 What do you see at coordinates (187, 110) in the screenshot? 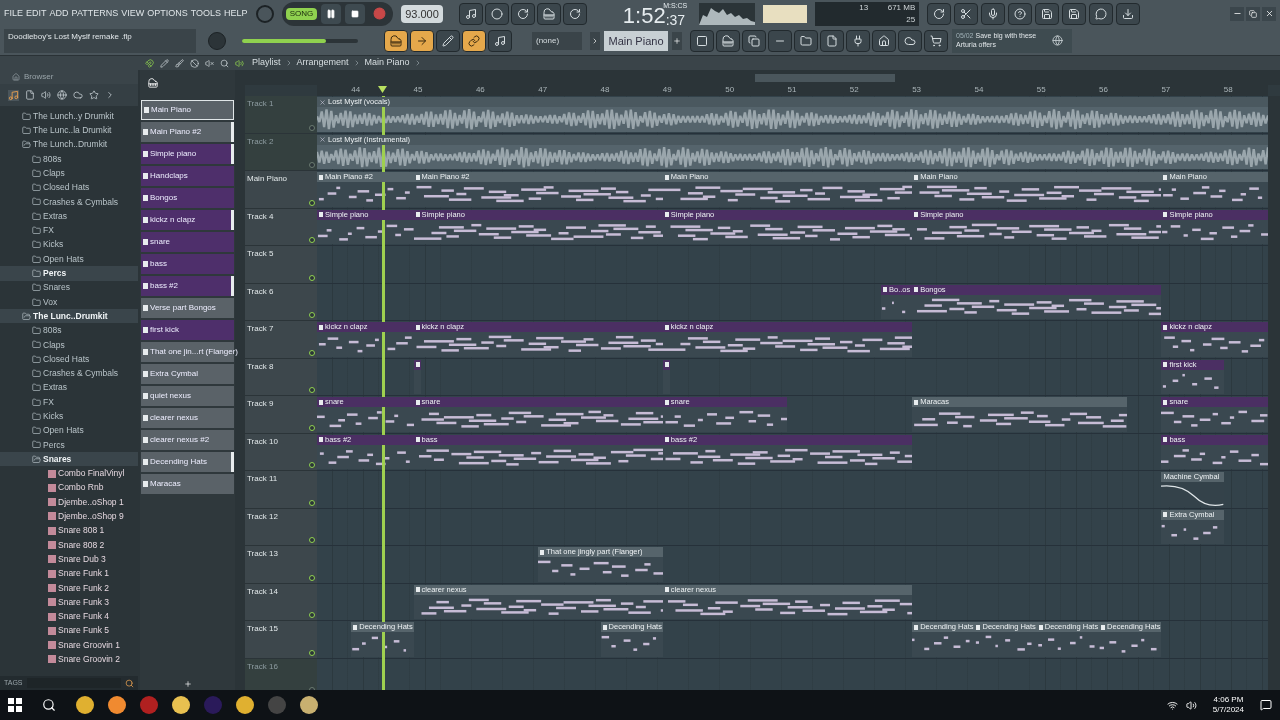
I see `pattern-item: Main Piano` at bounding box center [187, 110].